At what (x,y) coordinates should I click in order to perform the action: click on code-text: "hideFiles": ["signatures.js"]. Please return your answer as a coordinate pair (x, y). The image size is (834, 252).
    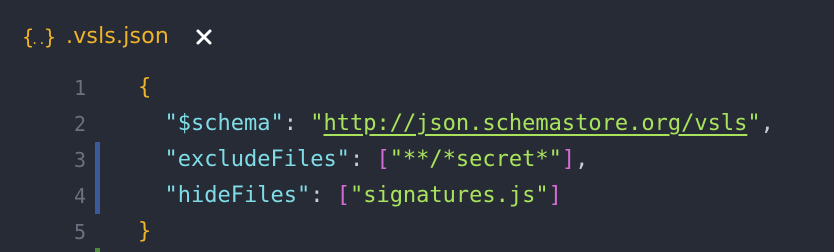
    Looking at the image, I should click on (350, 196).